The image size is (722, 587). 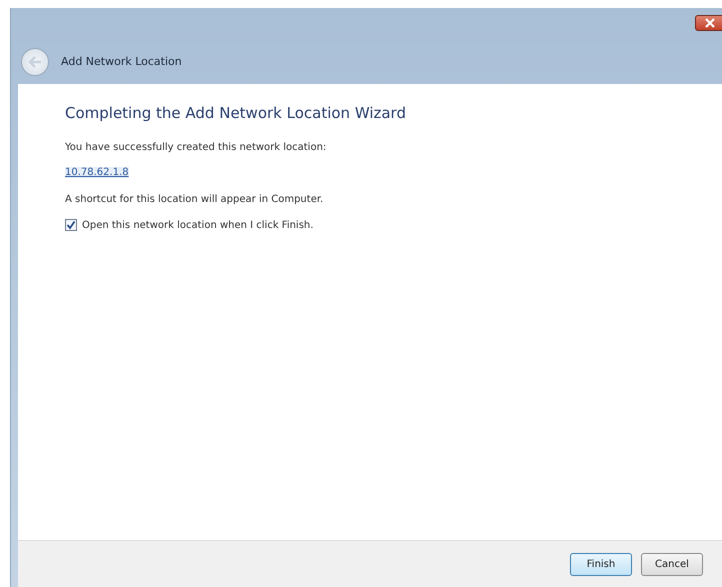 I want to click on close-button, so click(x=708, y=23).